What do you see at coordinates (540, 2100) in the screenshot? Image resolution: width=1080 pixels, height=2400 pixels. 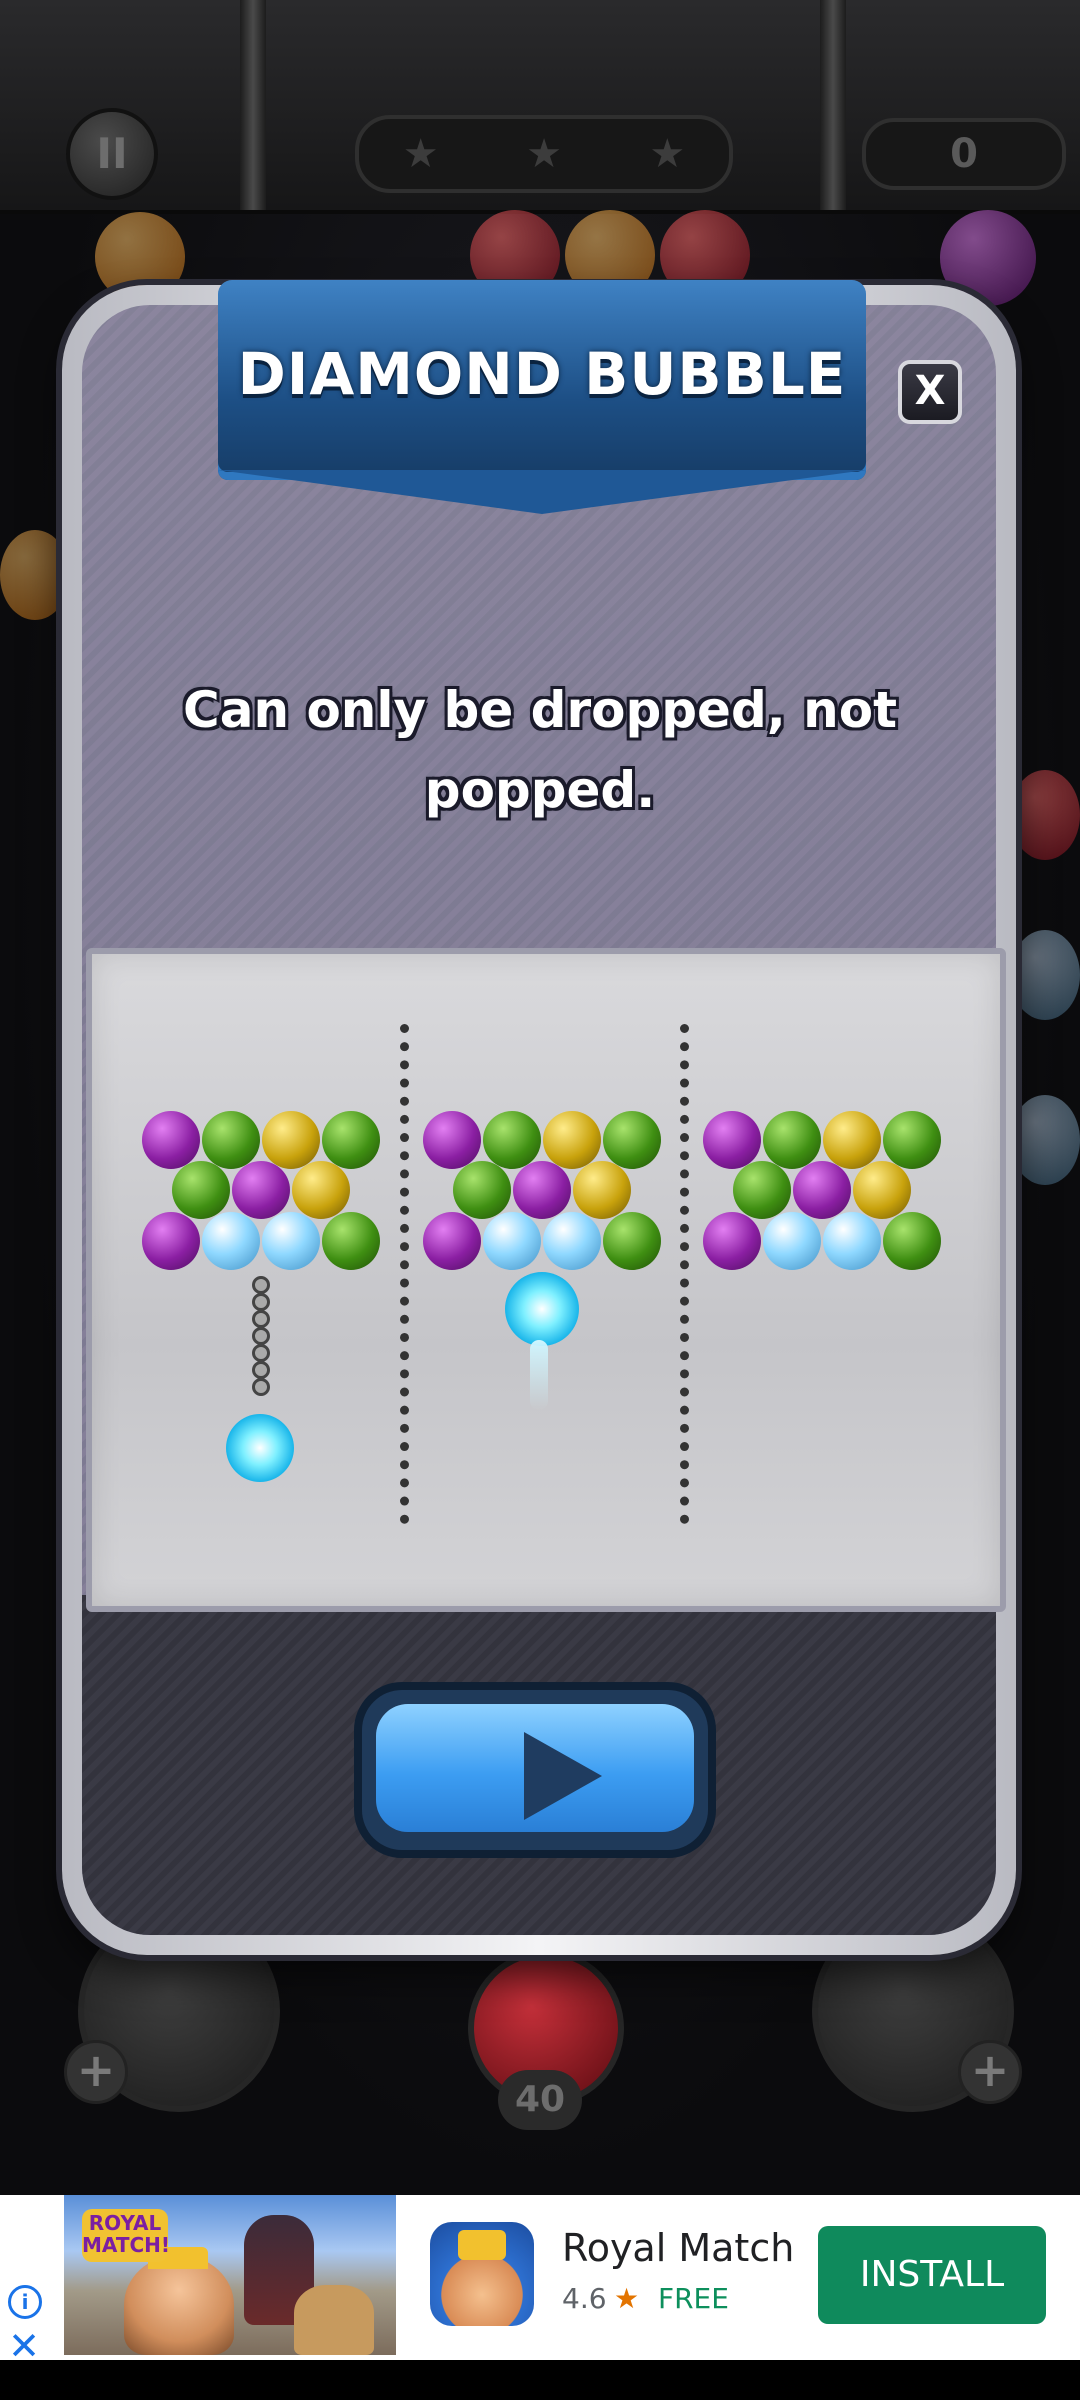 I see `shots-remaining: 40` at bounding box center [540, 2100].